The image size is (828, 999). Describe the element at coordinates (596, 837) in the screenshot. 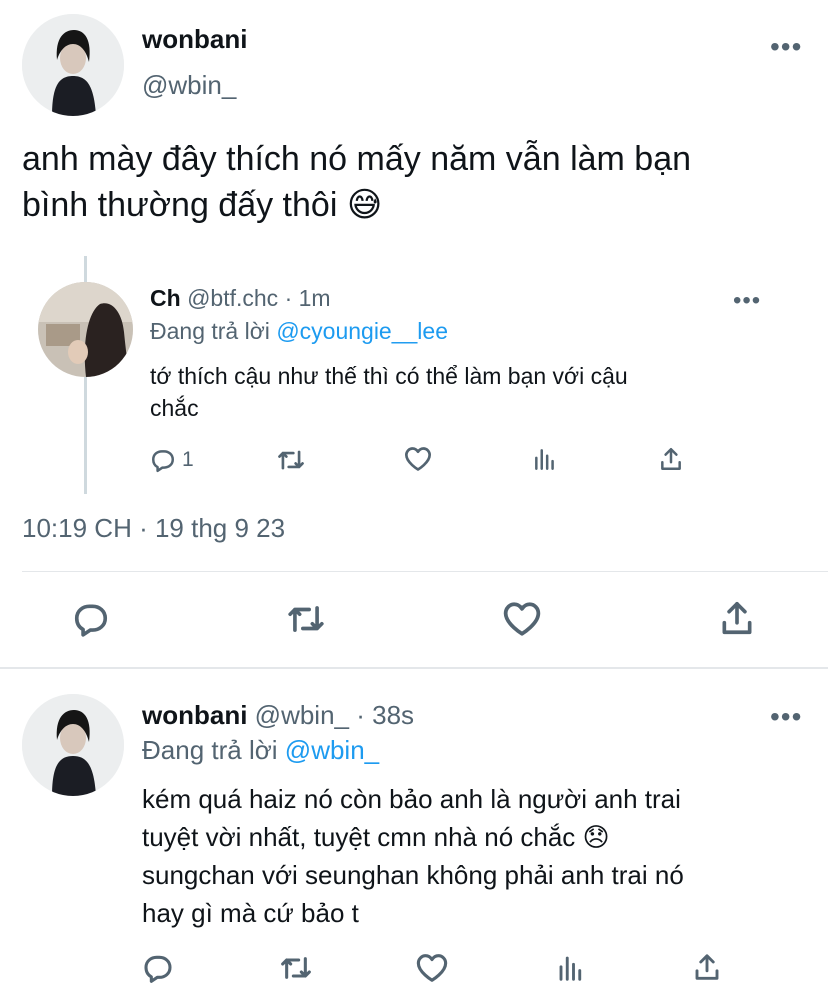

I see `emoji-disappointed: 😞` at that location.